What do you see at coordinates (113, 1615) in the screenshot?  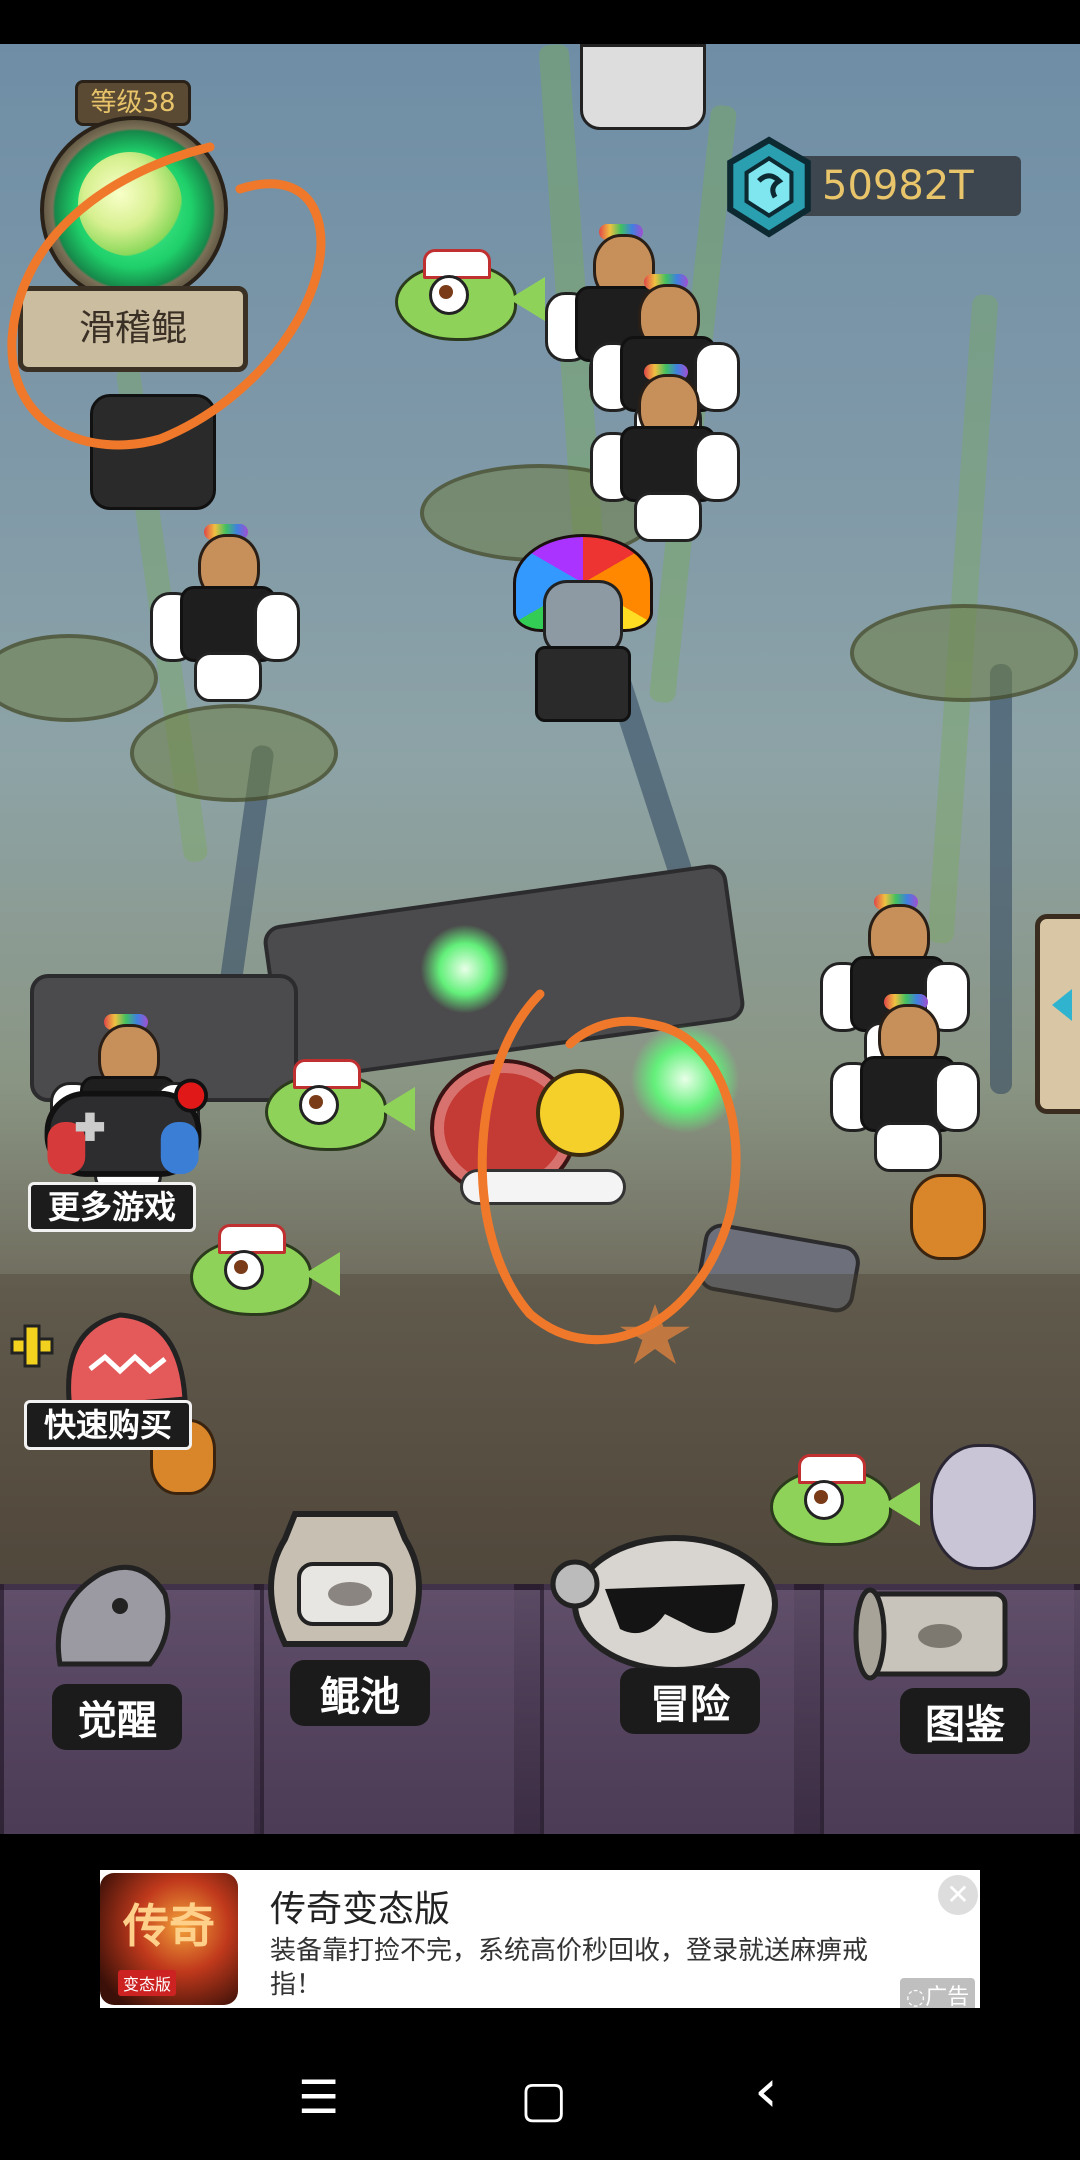 I see `awaken-statue-icon` at bounding box center [113, 1615].